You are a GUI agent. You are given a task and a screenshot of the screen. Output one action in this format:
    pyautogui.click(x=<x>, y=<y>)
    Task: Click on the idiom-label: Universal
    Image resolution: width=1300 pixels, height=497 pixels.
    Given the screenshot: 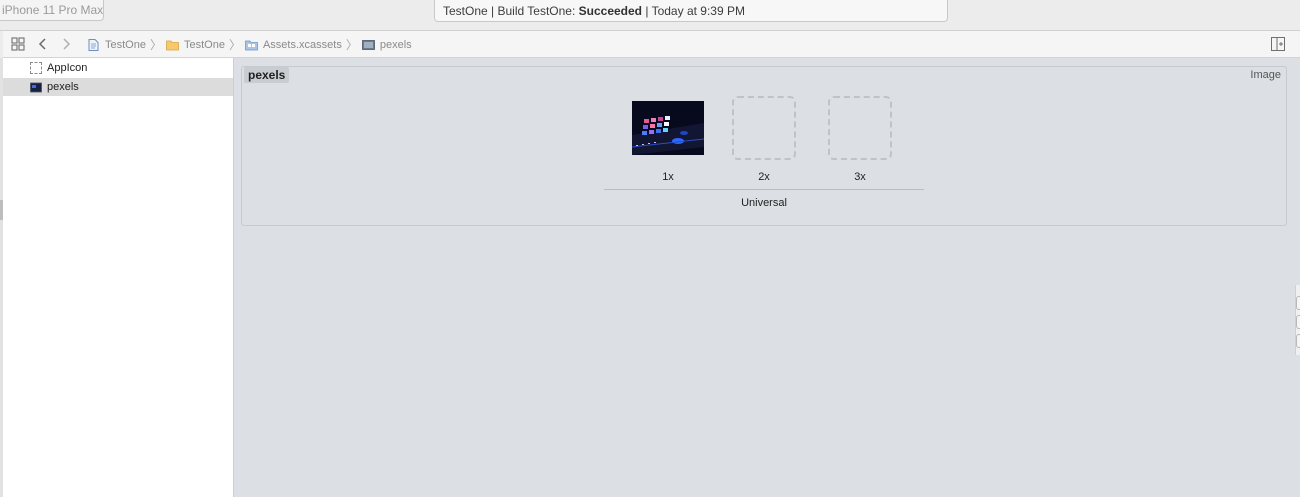 What is the action you would take?
    pyautogui.click(x=764, y=203)
    